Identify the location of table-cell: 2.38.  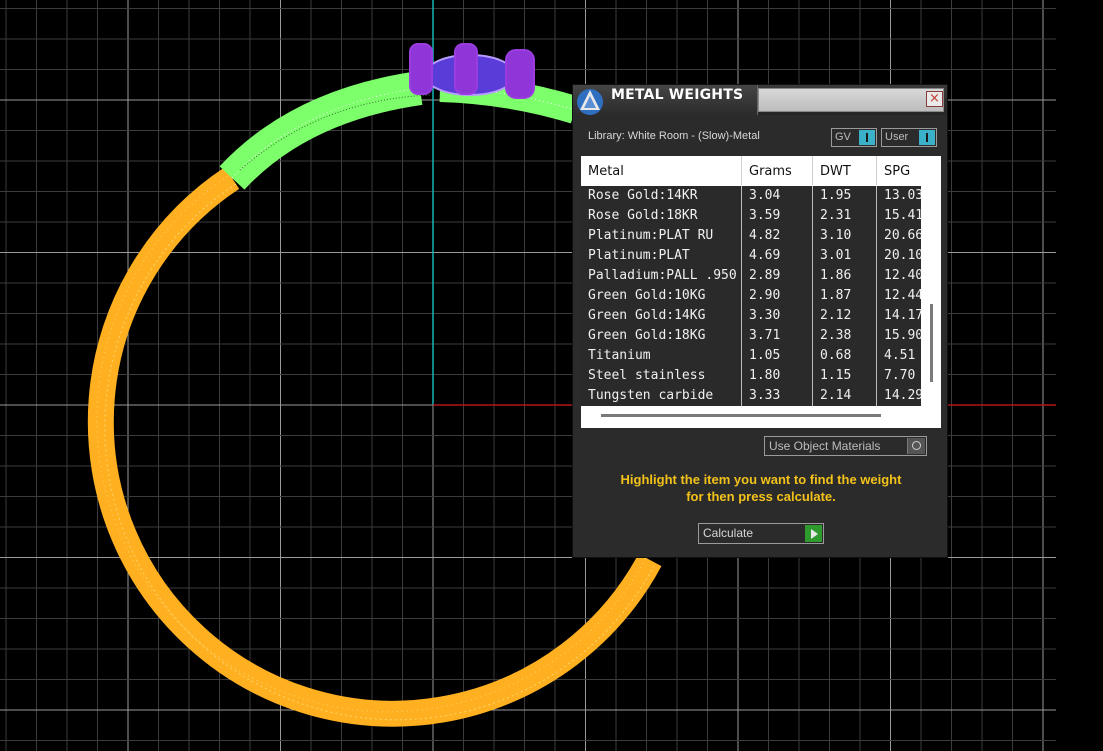
(845, 336).